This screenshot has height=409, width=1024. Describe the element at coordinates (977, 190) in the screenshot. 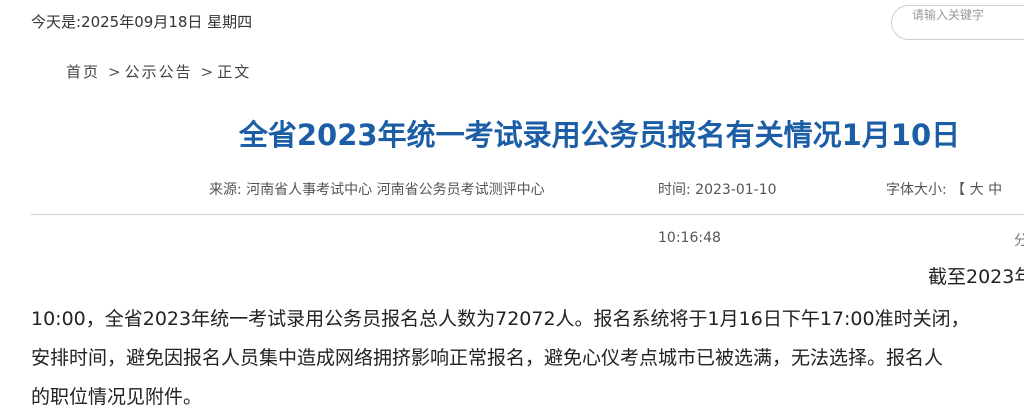

I see `font-size-large: 大` at that location.